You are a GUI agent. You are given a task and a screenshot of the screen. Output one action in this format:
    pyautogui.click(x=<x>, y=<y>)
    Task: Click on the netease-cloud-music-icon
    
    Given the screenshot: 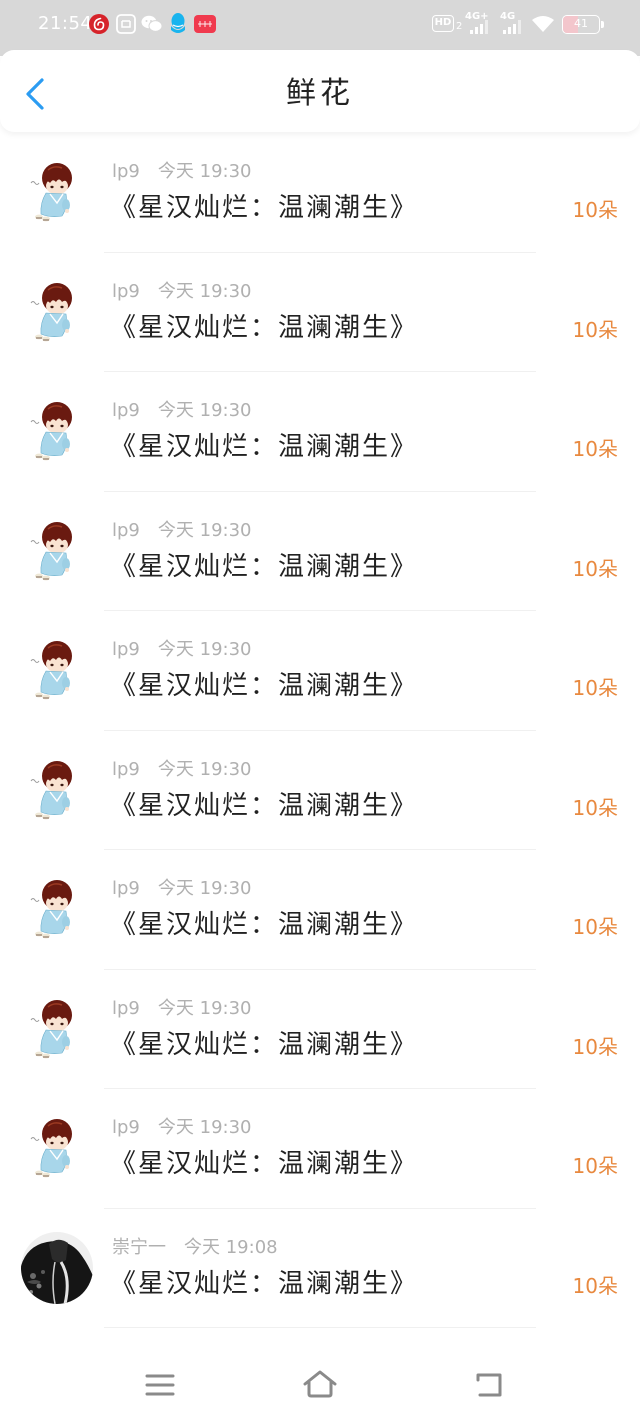 What is the action you would take?
    pyautogui.click(x=99, y=24)
    